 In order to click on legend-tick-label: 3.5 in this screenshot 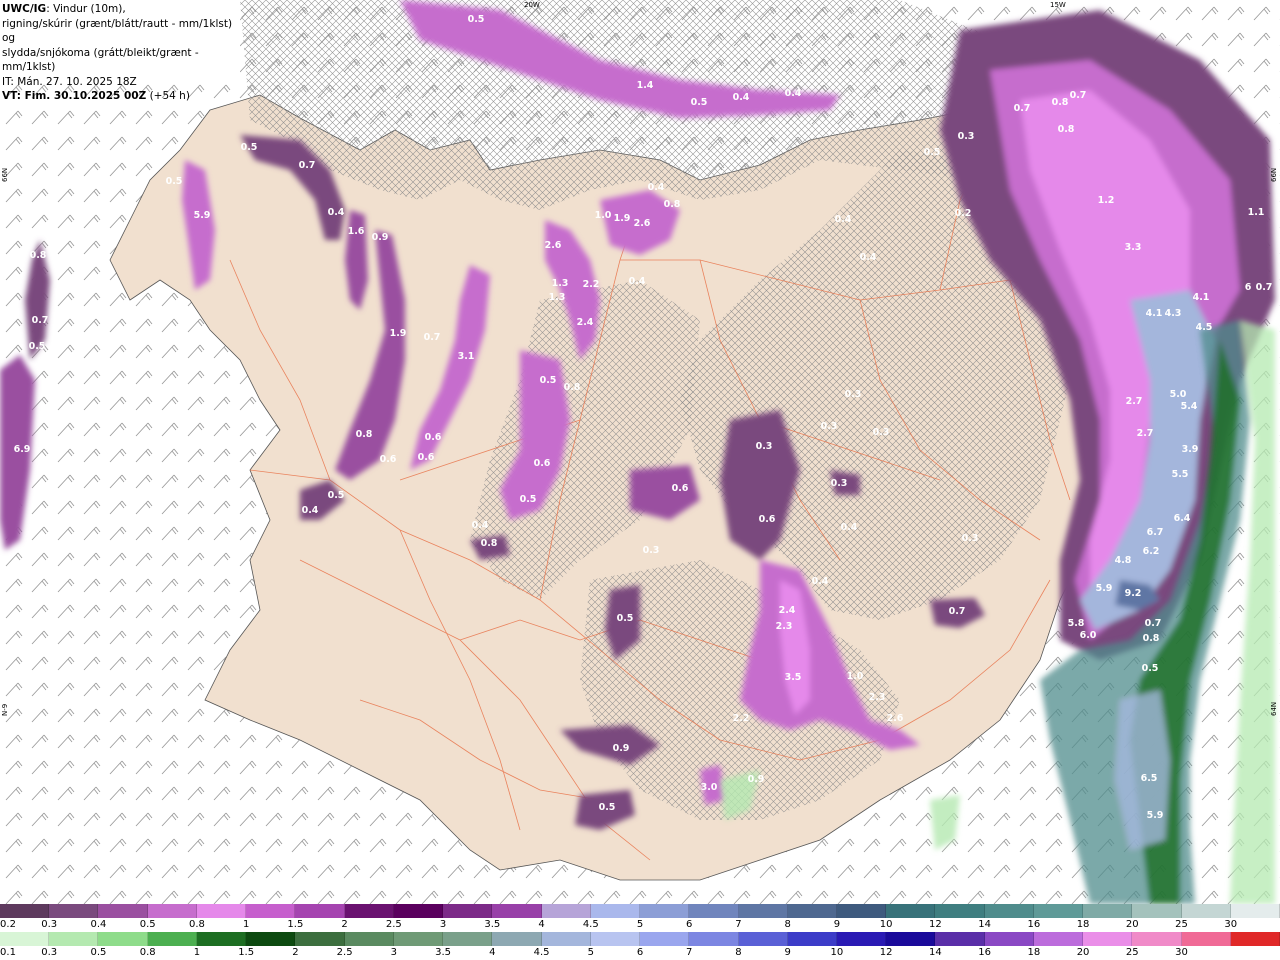, I will do `click(492, 924)`.